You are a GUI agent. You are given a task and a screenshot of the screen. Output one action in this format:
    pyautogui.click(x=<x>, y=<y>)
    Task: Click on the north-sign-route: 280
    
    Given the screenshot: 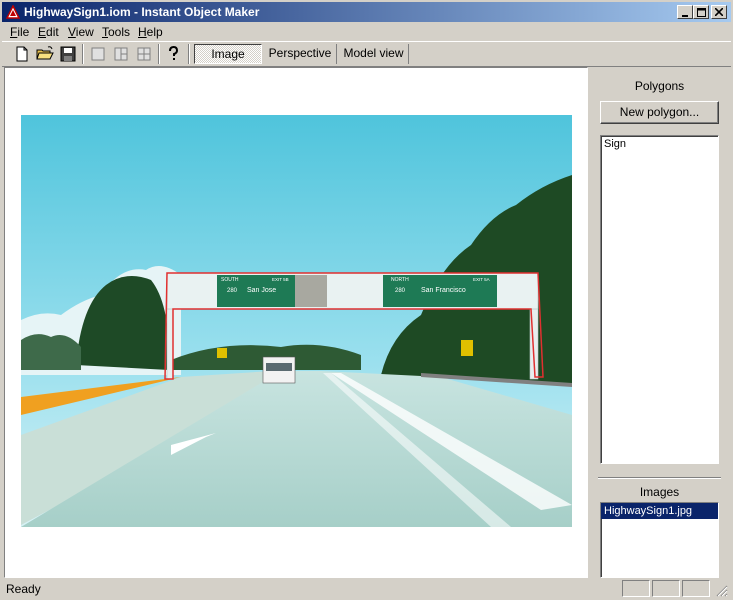 What is the action you would take?
    pyautogui.click(x=400, y=291)
    